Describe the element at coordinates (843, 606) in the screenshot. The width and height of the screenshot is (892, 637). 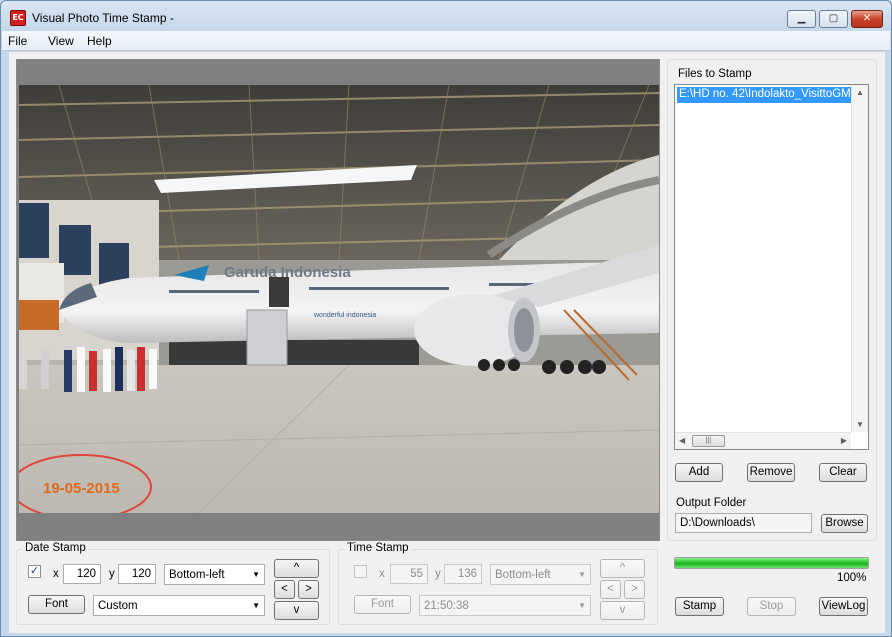
I see `viewlog-button: ViewLog` at that location.